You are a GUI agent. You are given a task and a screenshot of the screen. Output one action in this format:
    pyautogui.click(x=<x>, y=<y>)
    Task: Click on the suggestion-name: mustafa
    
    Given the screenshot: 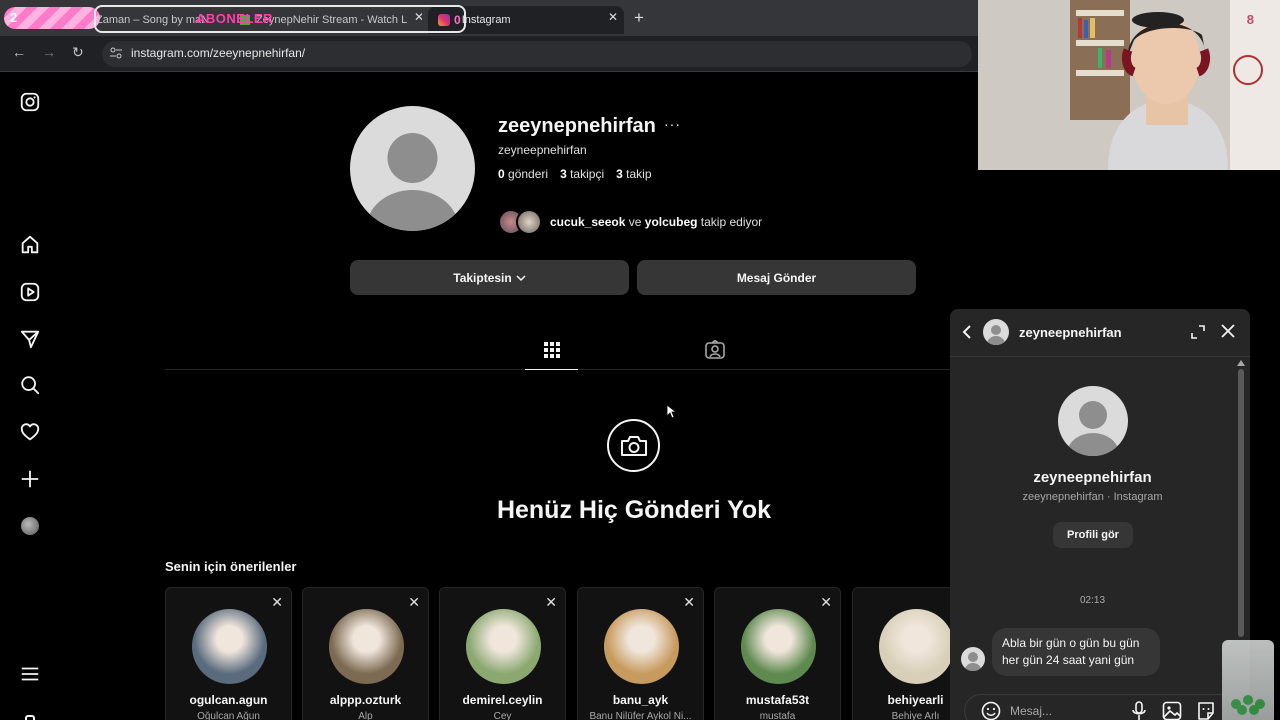 What is the action you would take?
    pyautogui.click(x=777, y=715)
    